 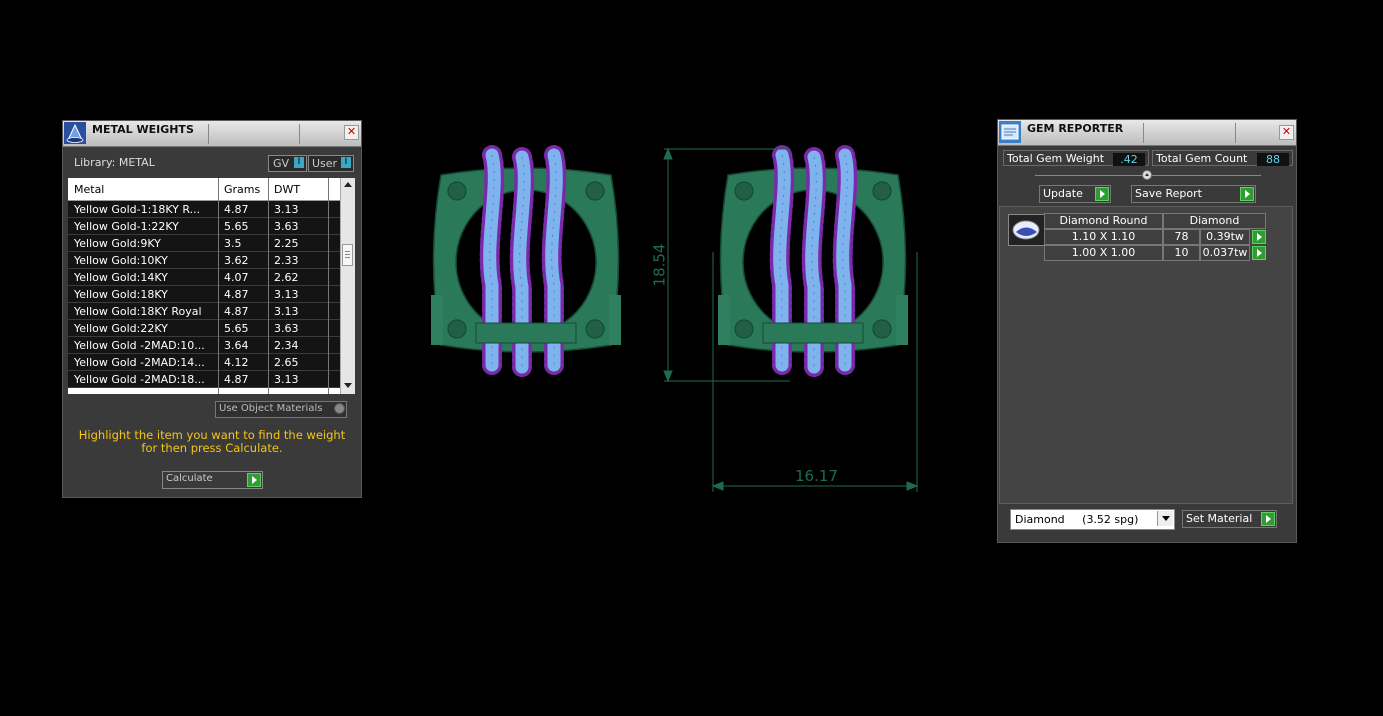 I want to click on update-label: Update, so click(x=1063, y=193).